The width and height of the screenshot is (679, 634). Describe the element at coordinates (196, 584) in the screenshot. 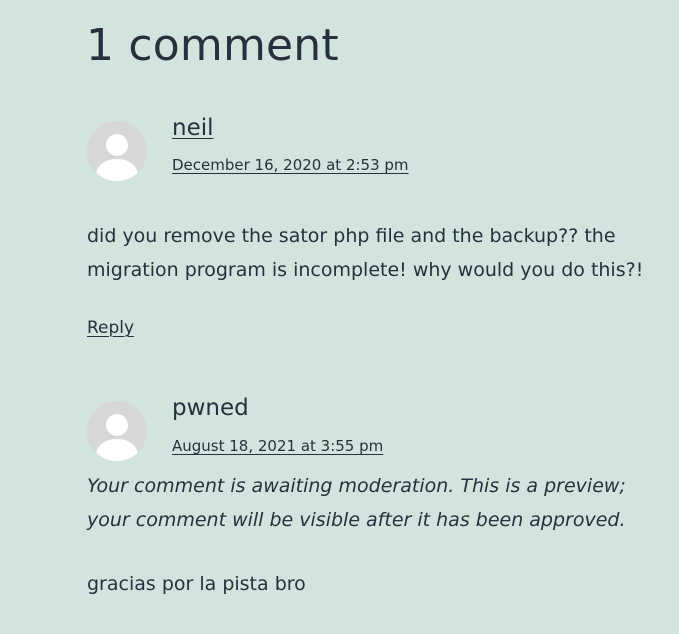

I see `comment-body: gracias por la pista bro` at that location.